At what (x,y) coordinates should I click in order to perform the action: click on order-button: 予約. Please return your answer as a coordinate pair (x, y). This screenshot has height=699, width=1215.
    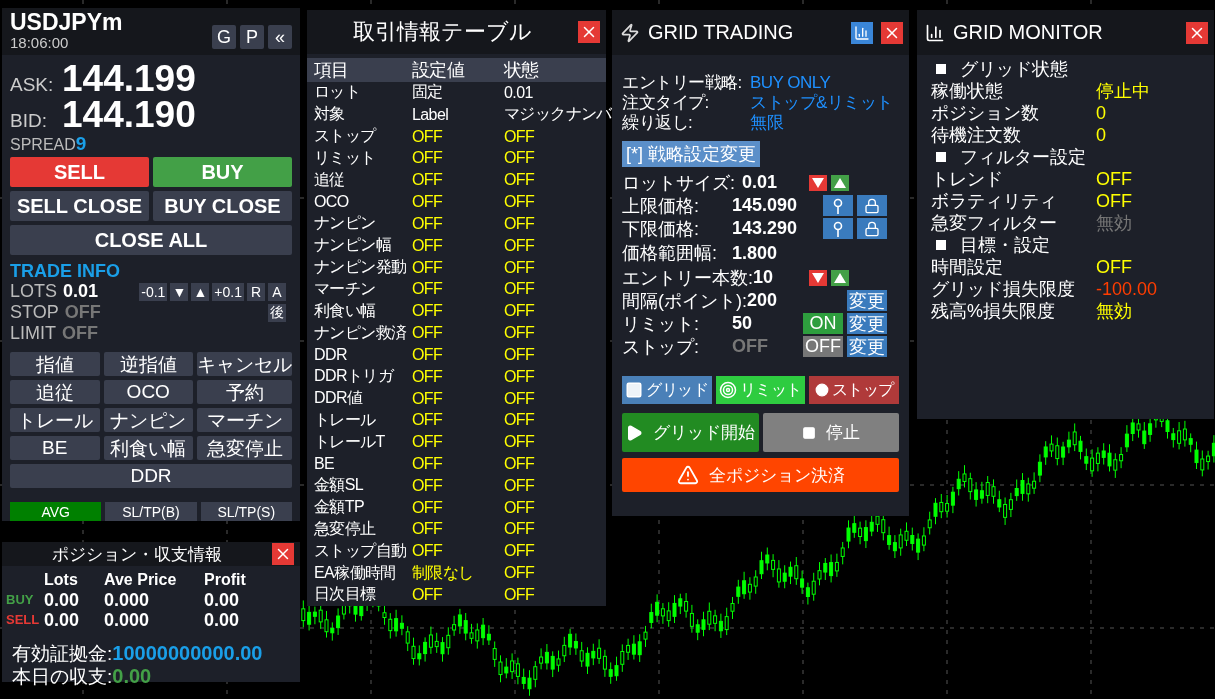
    Looking at the image, I should click on (244, 392).